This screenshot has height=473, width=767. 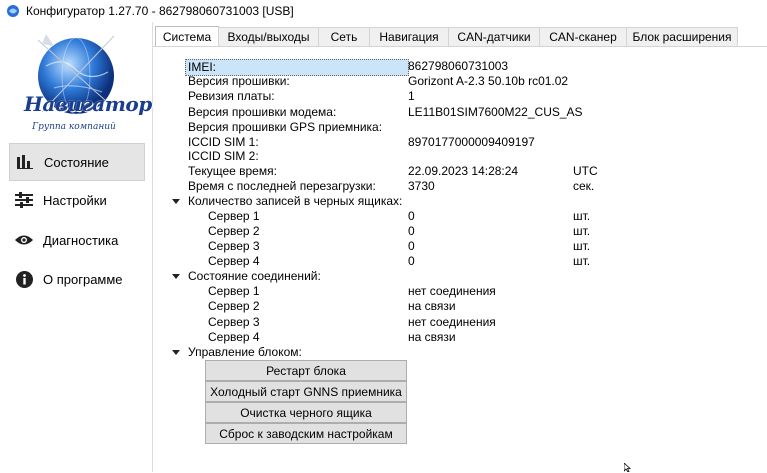 What do you see at coordinates (81, 240) in the screenshot?
I see `sidebar-item-label: Диагностика` at bounding box center [81, 240].